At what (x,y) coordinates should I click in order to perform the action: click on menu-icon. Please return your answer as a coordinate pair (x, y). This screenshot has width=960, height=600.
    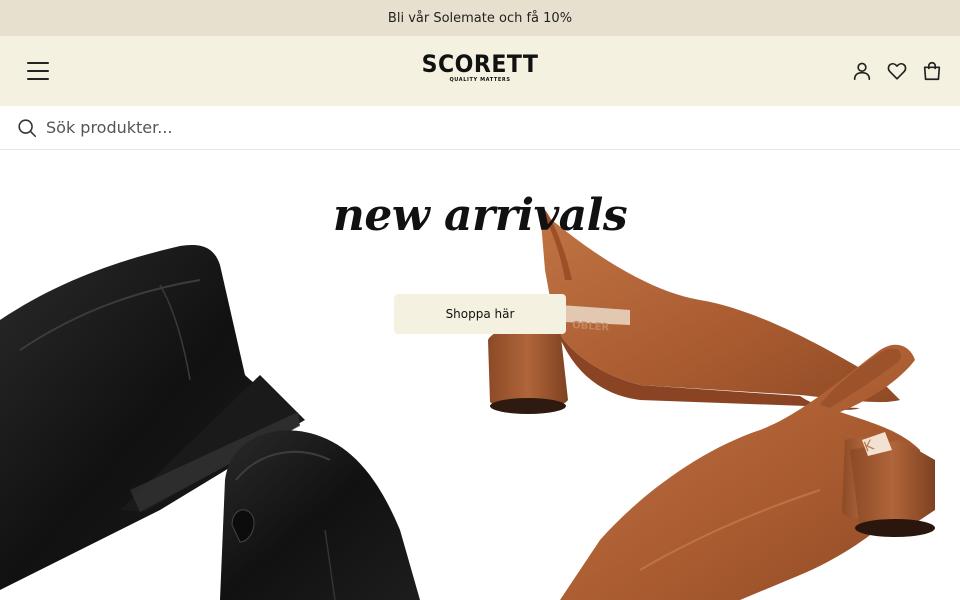
    Looking at the image, I should click on (38, 71).